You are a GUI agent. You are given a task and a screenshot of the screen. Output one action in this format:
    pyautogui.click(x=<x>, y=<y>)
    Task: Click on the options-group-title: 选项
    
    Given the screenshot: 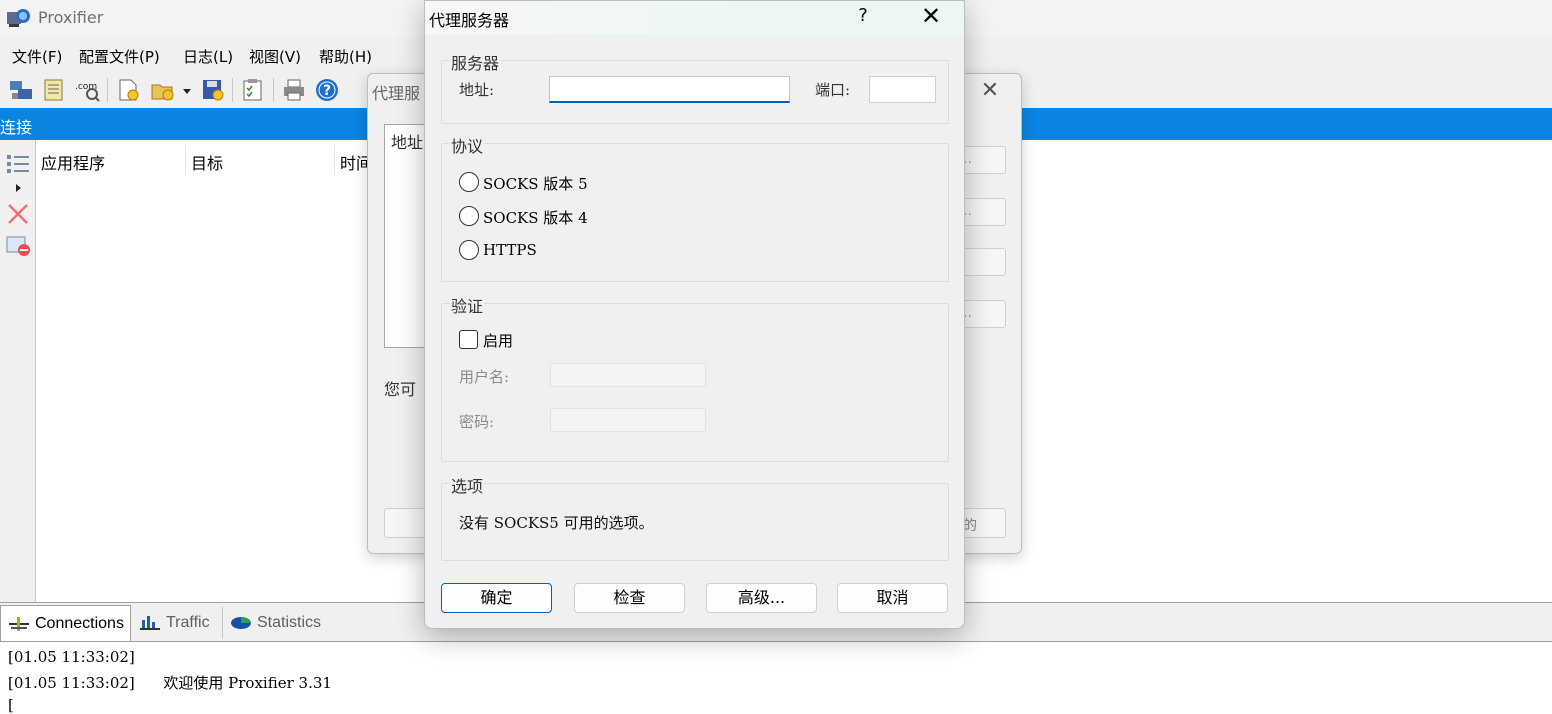 What is the action you would take?
    pyautogui.click(x=467, y=485)
    